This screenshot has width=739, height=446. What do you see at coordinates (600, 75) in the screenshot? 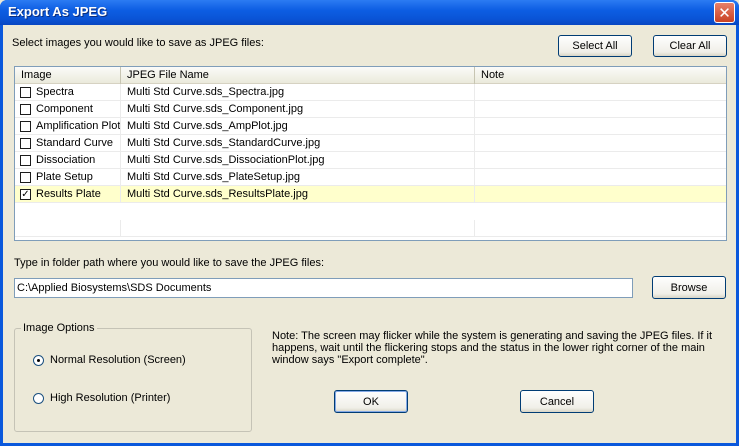
I see `column-header-note: Note` at bounding box center [600, 75].